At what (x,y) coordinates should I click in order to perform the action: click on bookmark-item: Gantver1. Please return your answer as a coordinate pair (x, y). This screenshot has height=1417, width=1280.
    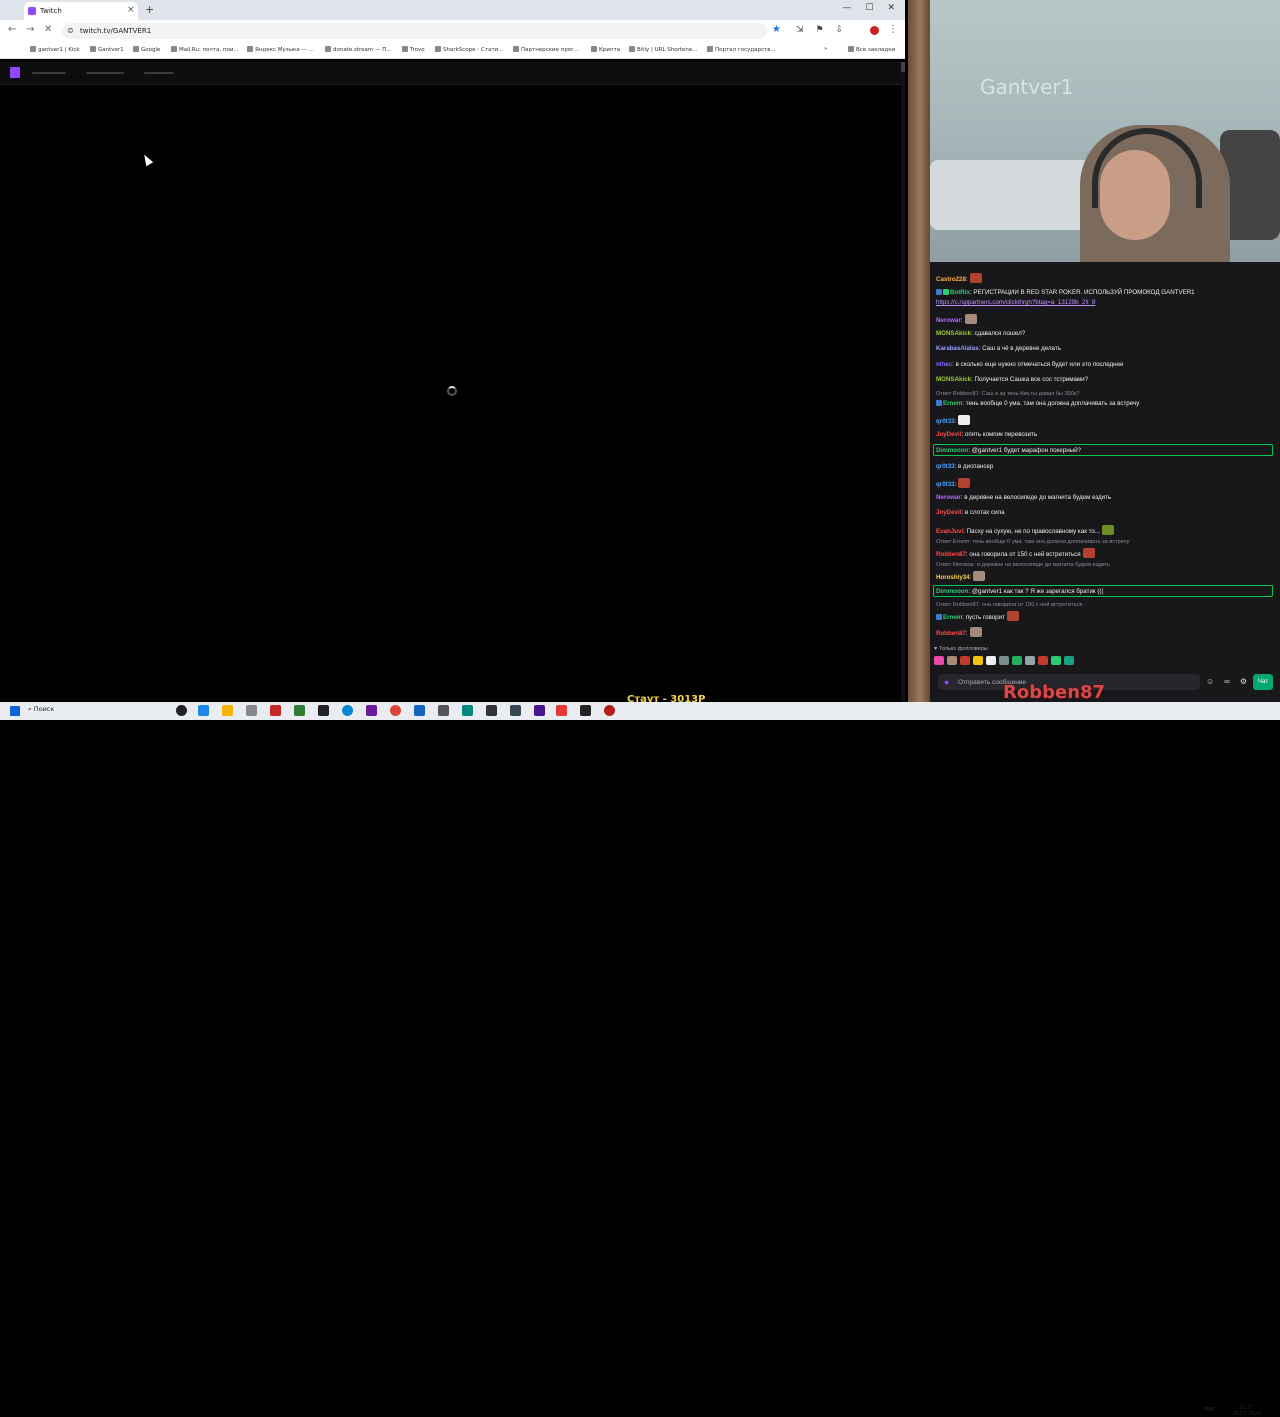
    Looking at the image, I should click on (107, 49).